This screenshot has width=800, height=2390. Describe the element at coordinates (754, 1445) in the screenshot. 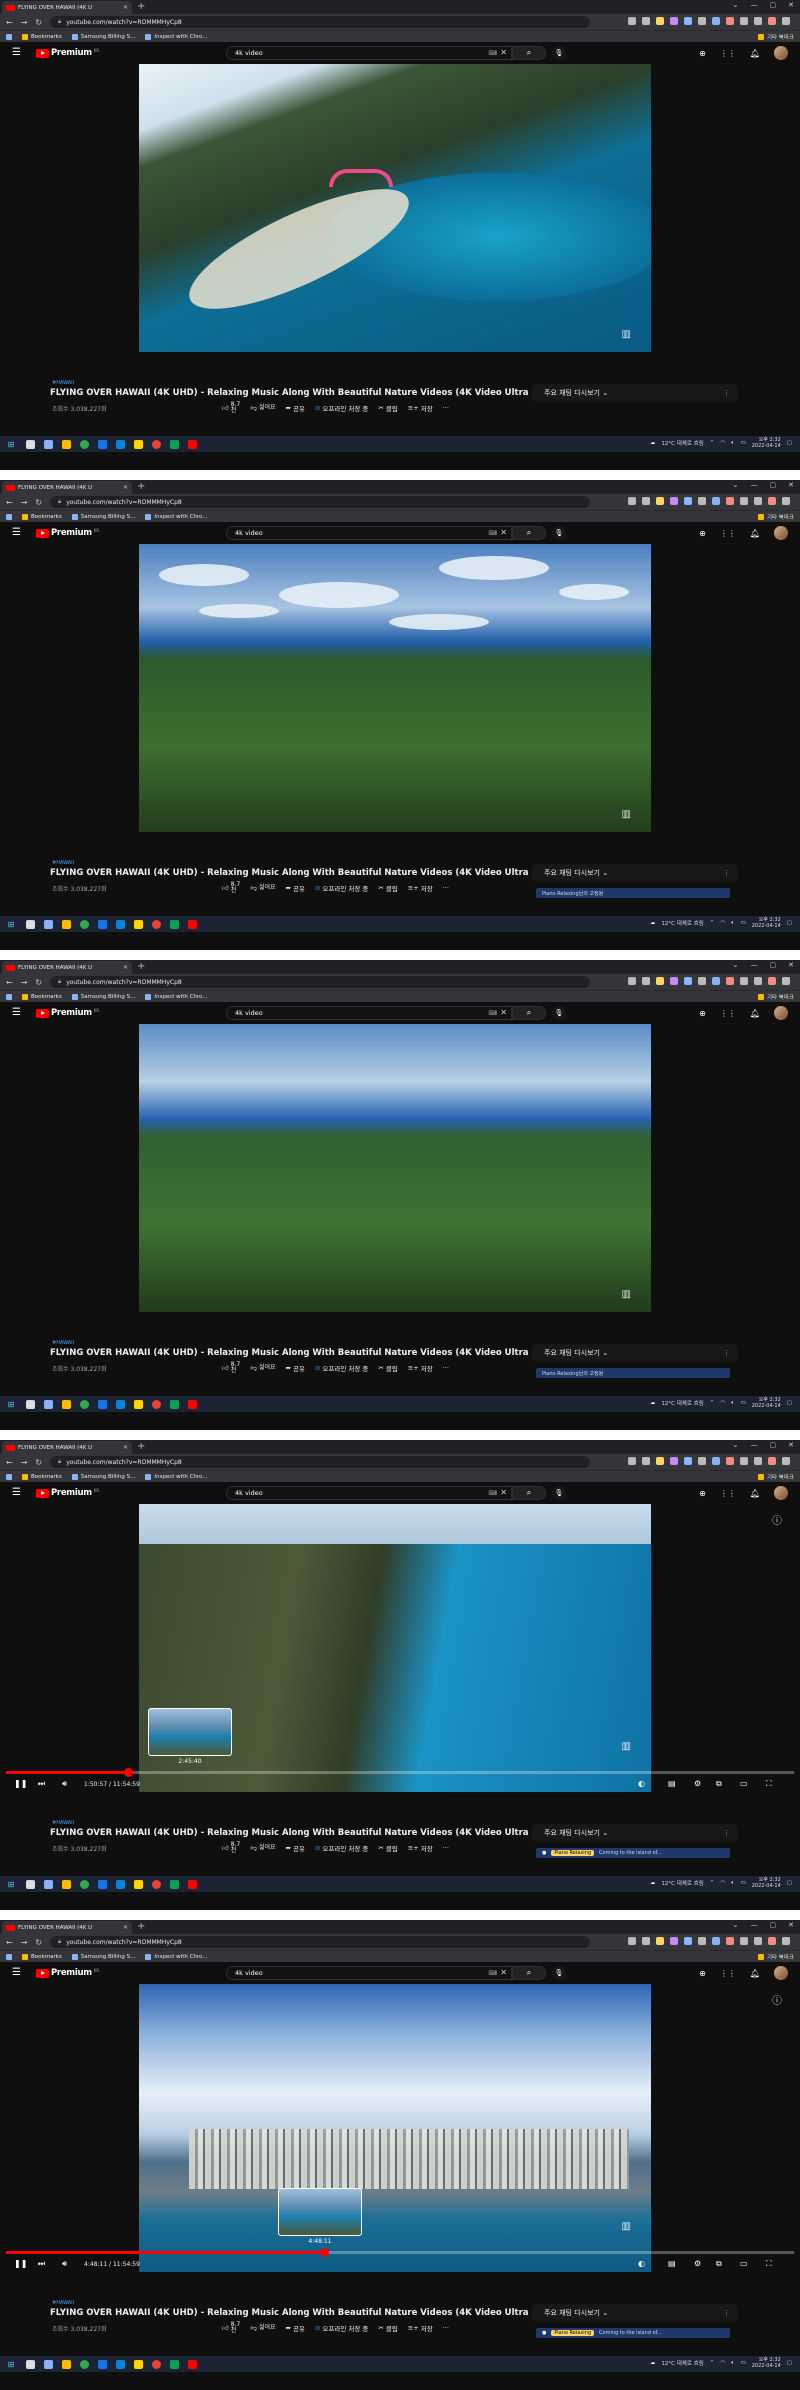

I see `minimize-button: —` at that location.